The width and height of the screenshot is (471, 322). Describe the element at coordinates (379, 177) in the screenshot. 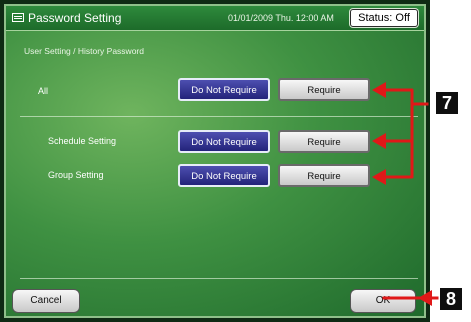

I see `arrowhead-group` at that location.